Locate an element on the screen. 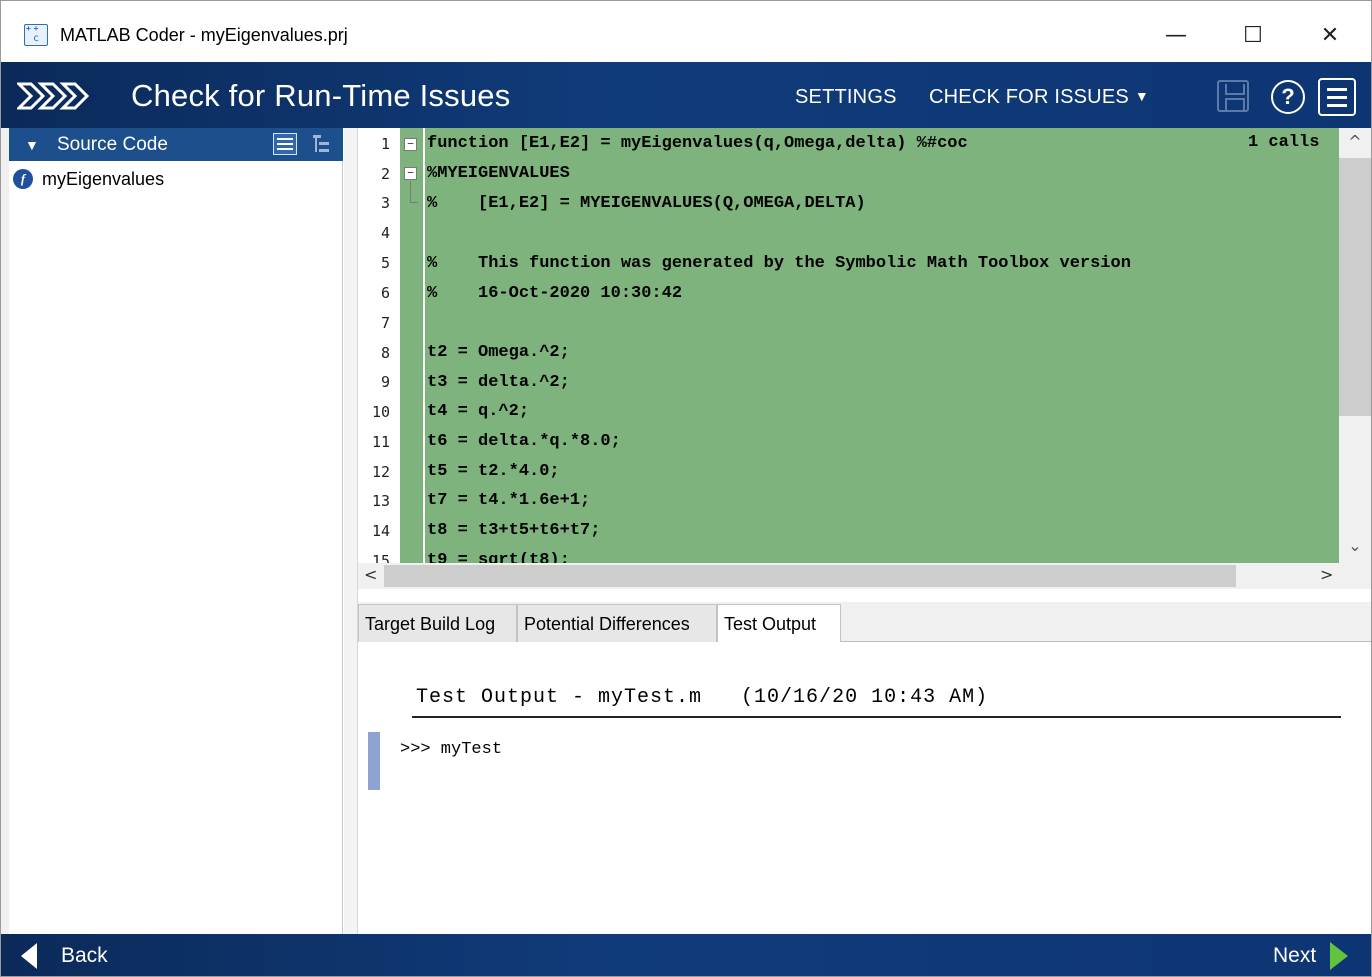 This screenshot has height=977, width=1372. line-number: 12 is located at coordinates (380, 472).